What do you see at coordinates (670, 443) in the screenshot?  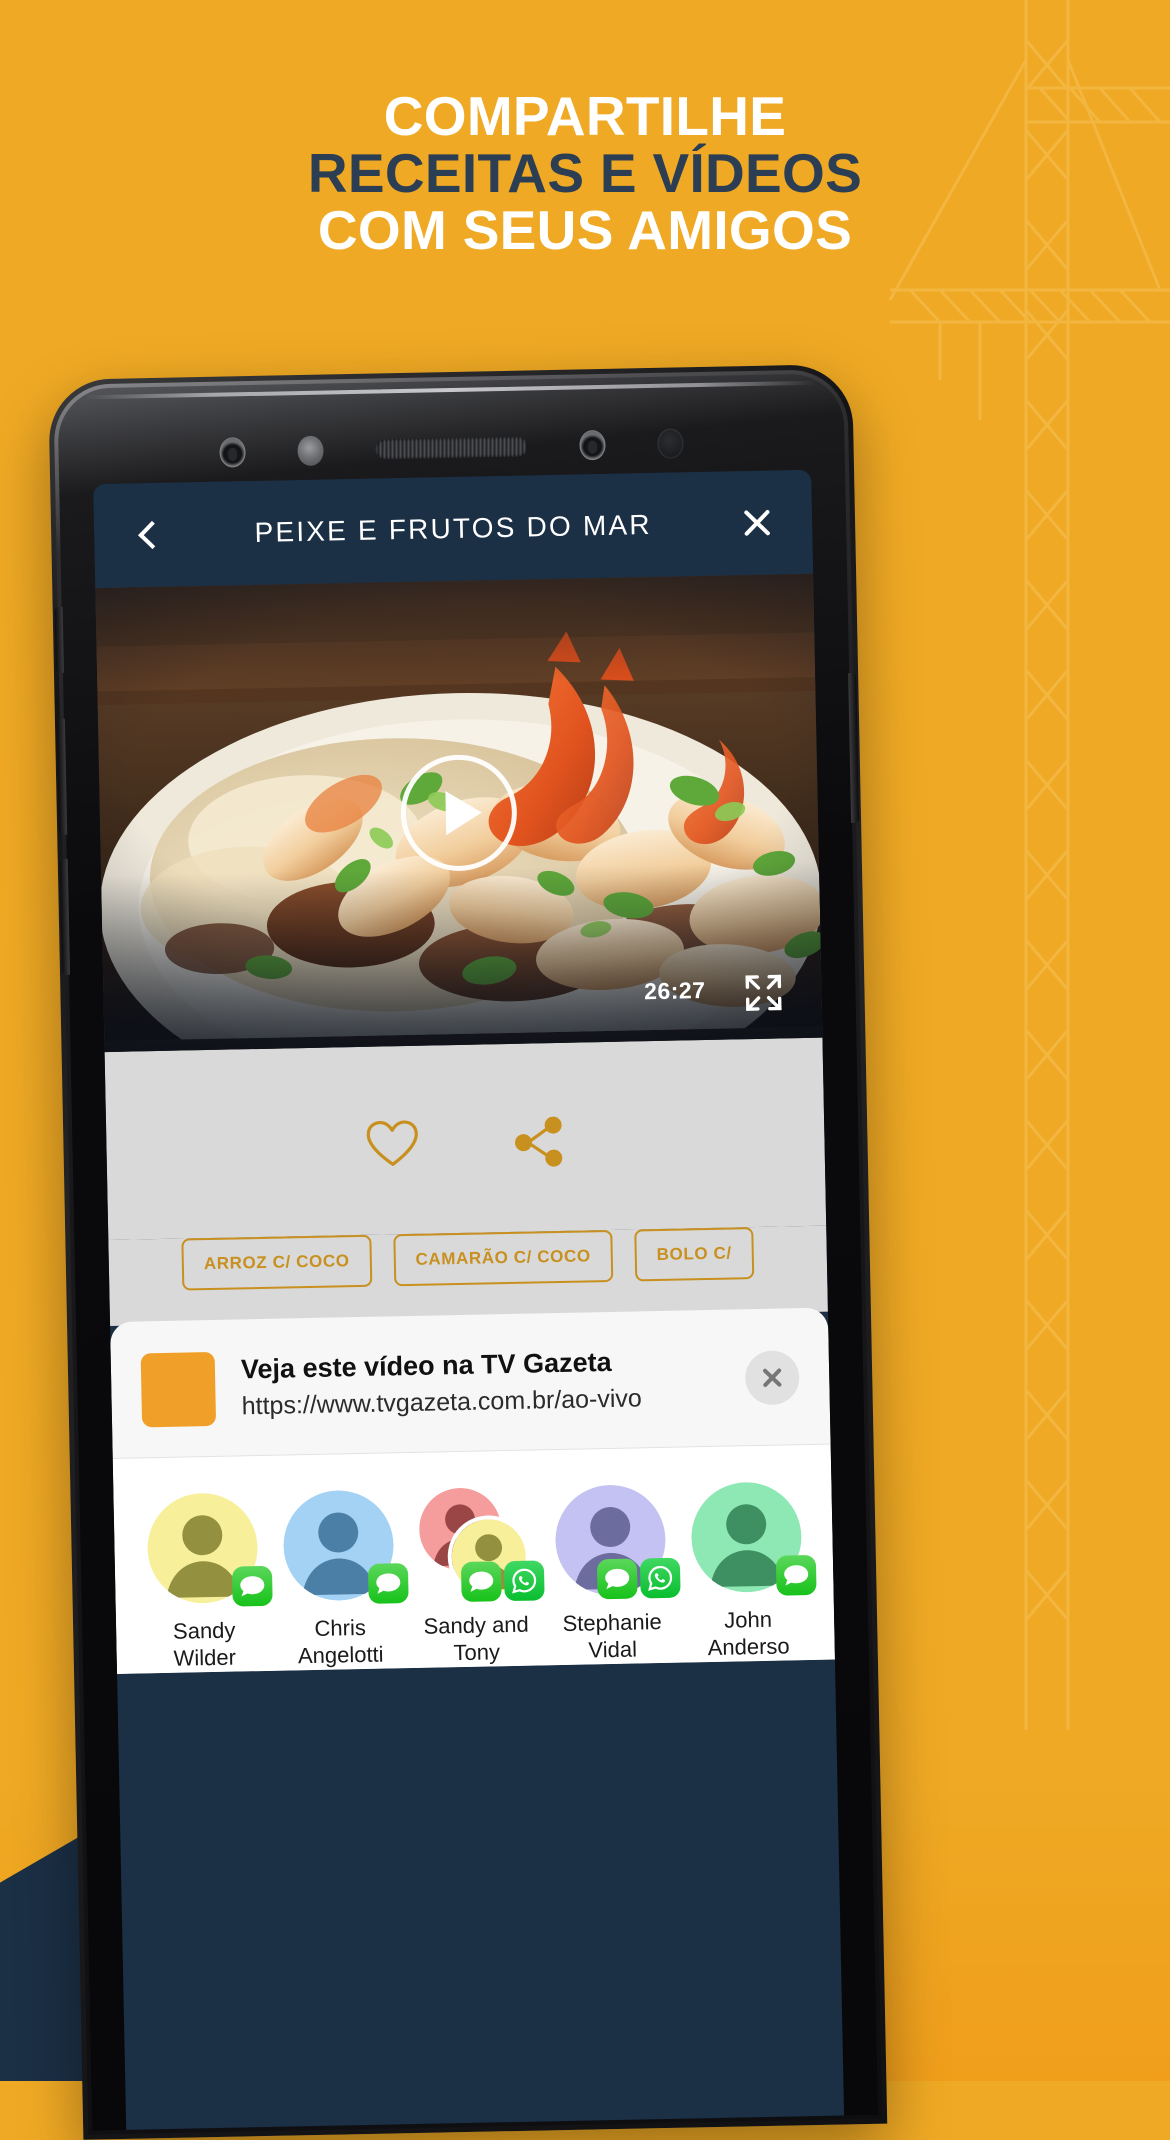 I see `light-sensor-icon` at bounding box center [670, 443].